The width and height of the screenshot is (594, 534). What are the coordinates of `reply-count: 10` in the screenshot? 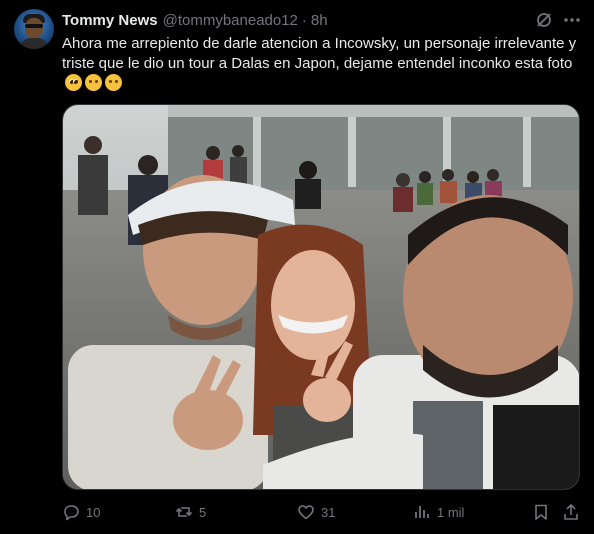 It's located at (93, 512).